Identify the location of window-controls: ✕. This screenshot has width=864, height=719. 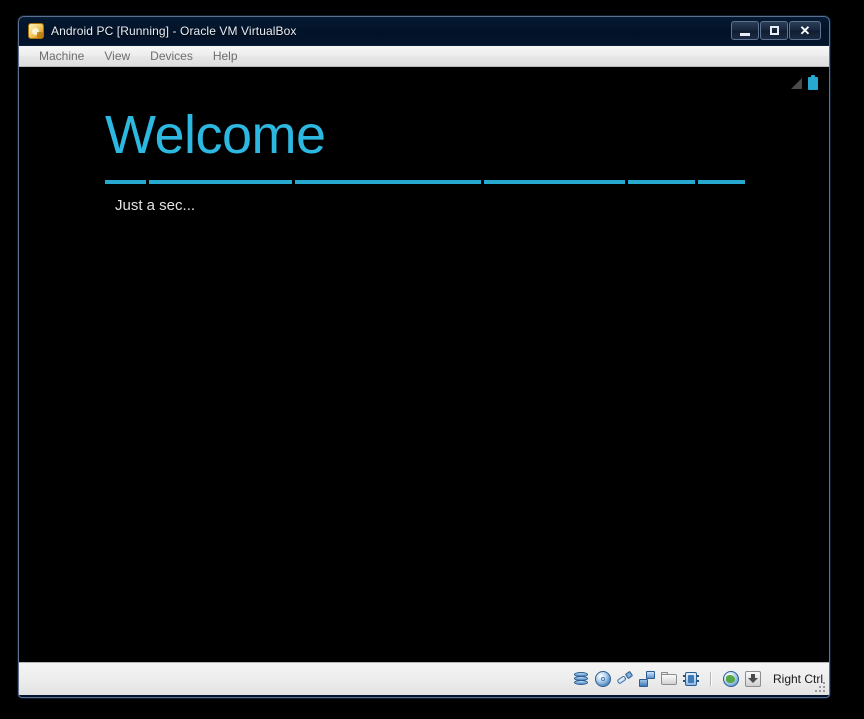
(776, 30).